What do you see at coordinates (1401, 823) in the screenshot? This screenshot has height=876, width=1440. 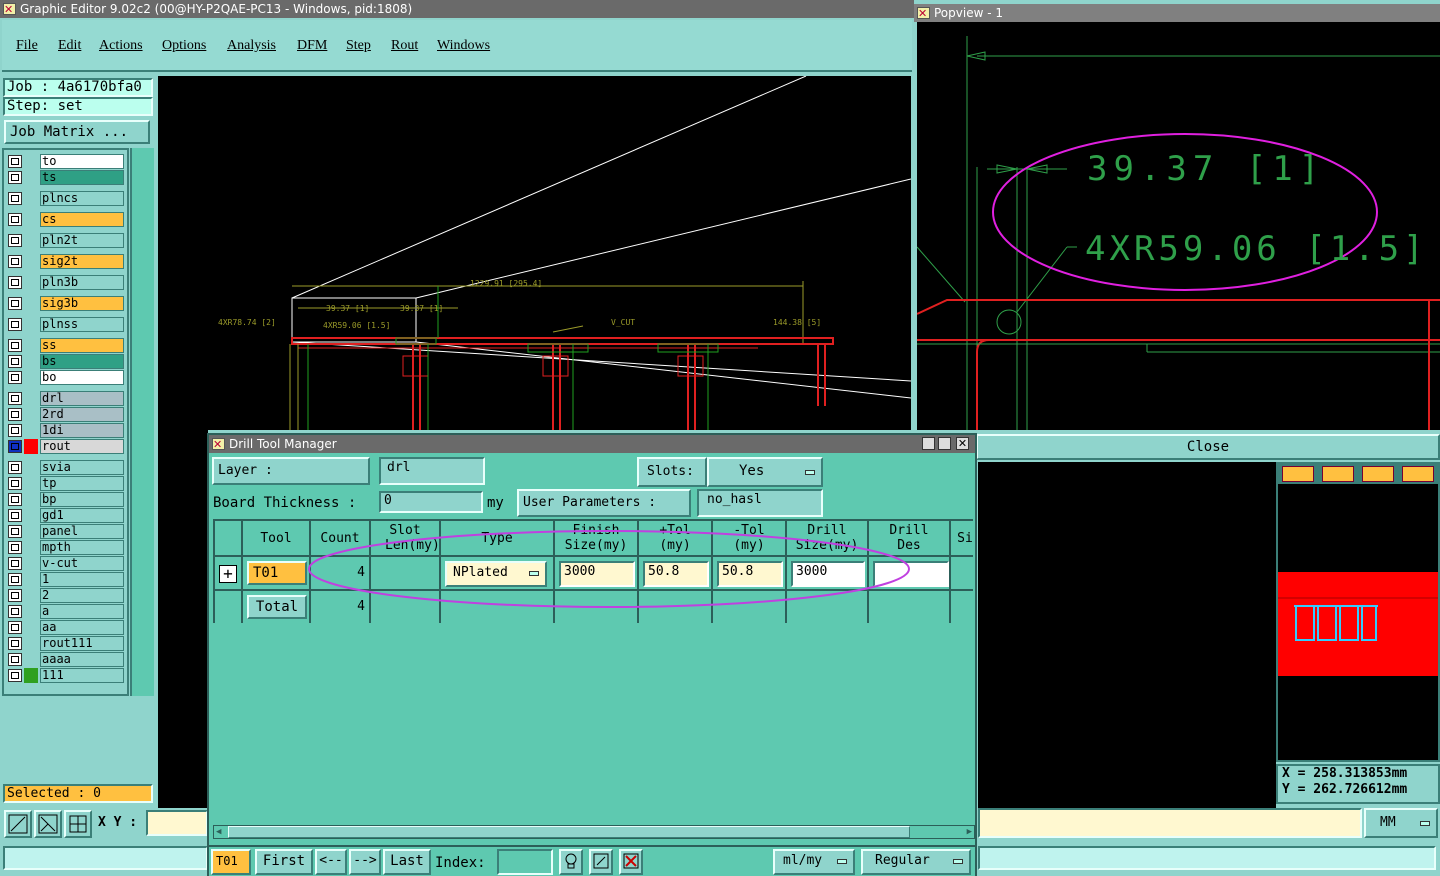 I see `units-dropdown: MM` at bounding box center [1401, 823].